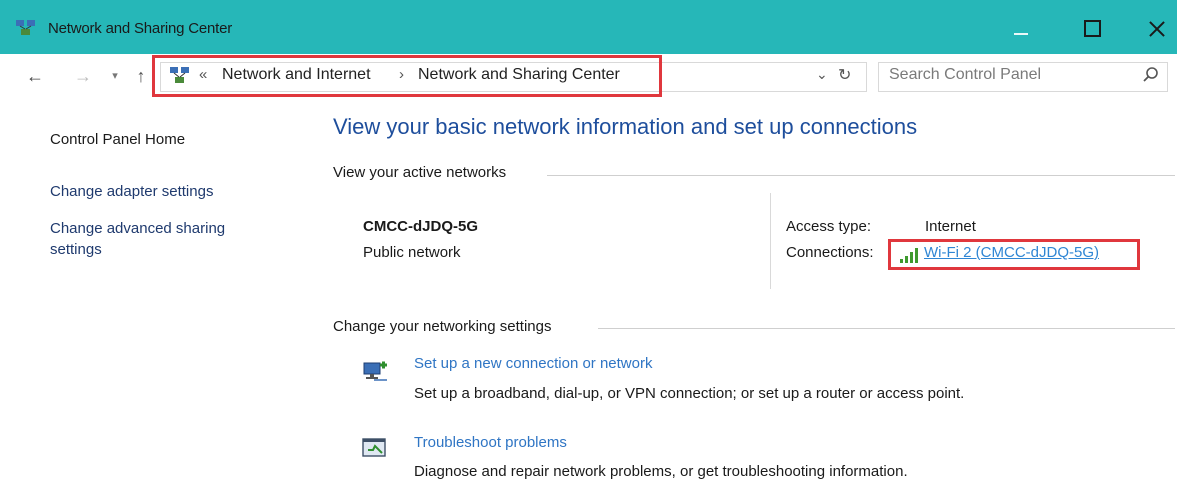 The image size is (1177, 491). I want to click on wifi-signal-icon, so click(909, 255).